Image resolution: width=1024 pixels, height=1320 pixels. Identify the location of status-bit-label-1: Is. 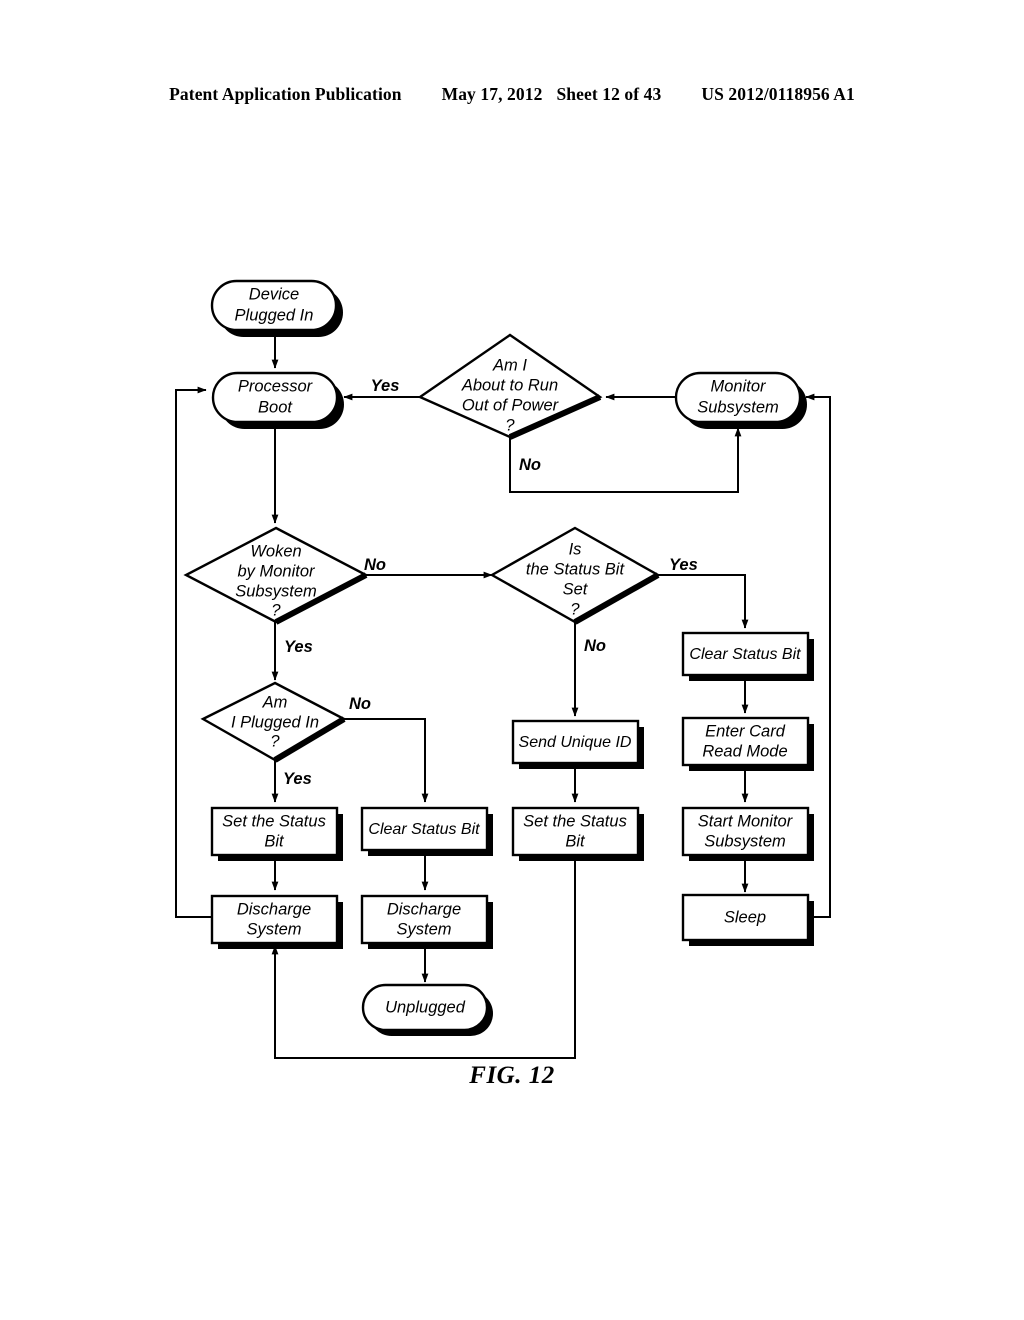
(575, 549).